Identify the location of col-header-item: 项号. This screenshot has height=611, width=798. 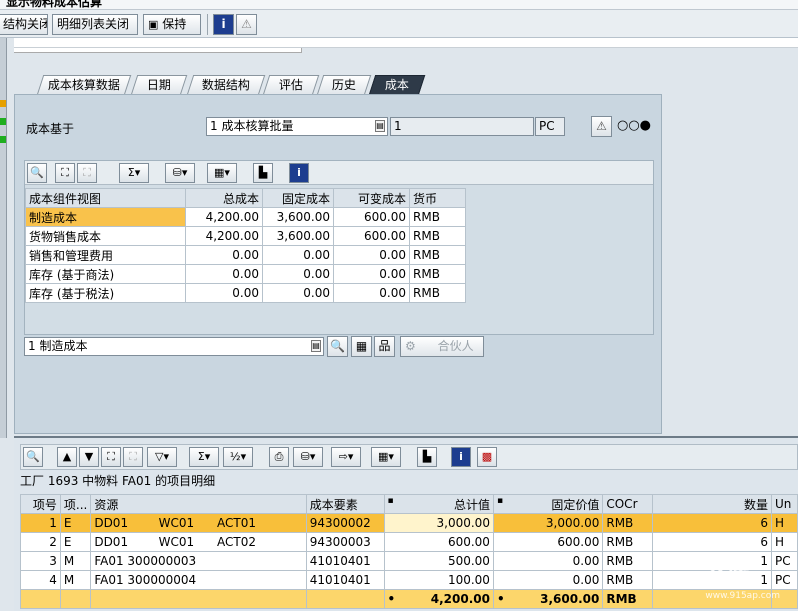
(40, 504).